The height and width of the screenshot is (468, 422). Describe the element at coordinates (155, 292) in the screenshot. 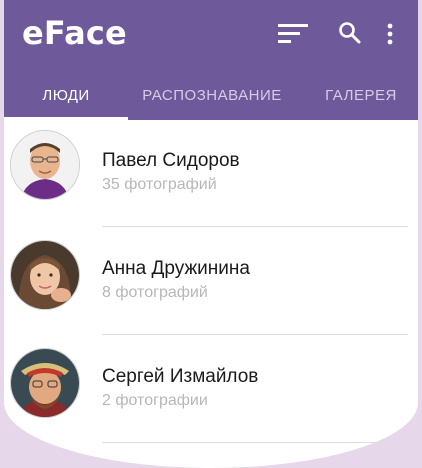

I see `photo-count: 8 фотографий` at that location.